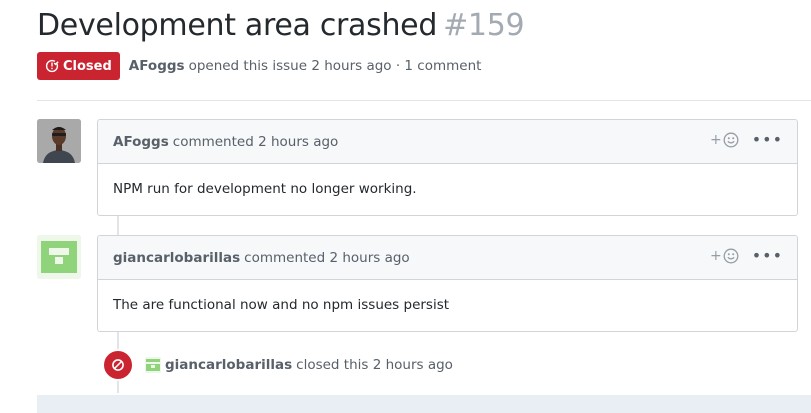 This screenshot has width=811, height=413. I want to click on closed-event-badge, so click(118, 365).